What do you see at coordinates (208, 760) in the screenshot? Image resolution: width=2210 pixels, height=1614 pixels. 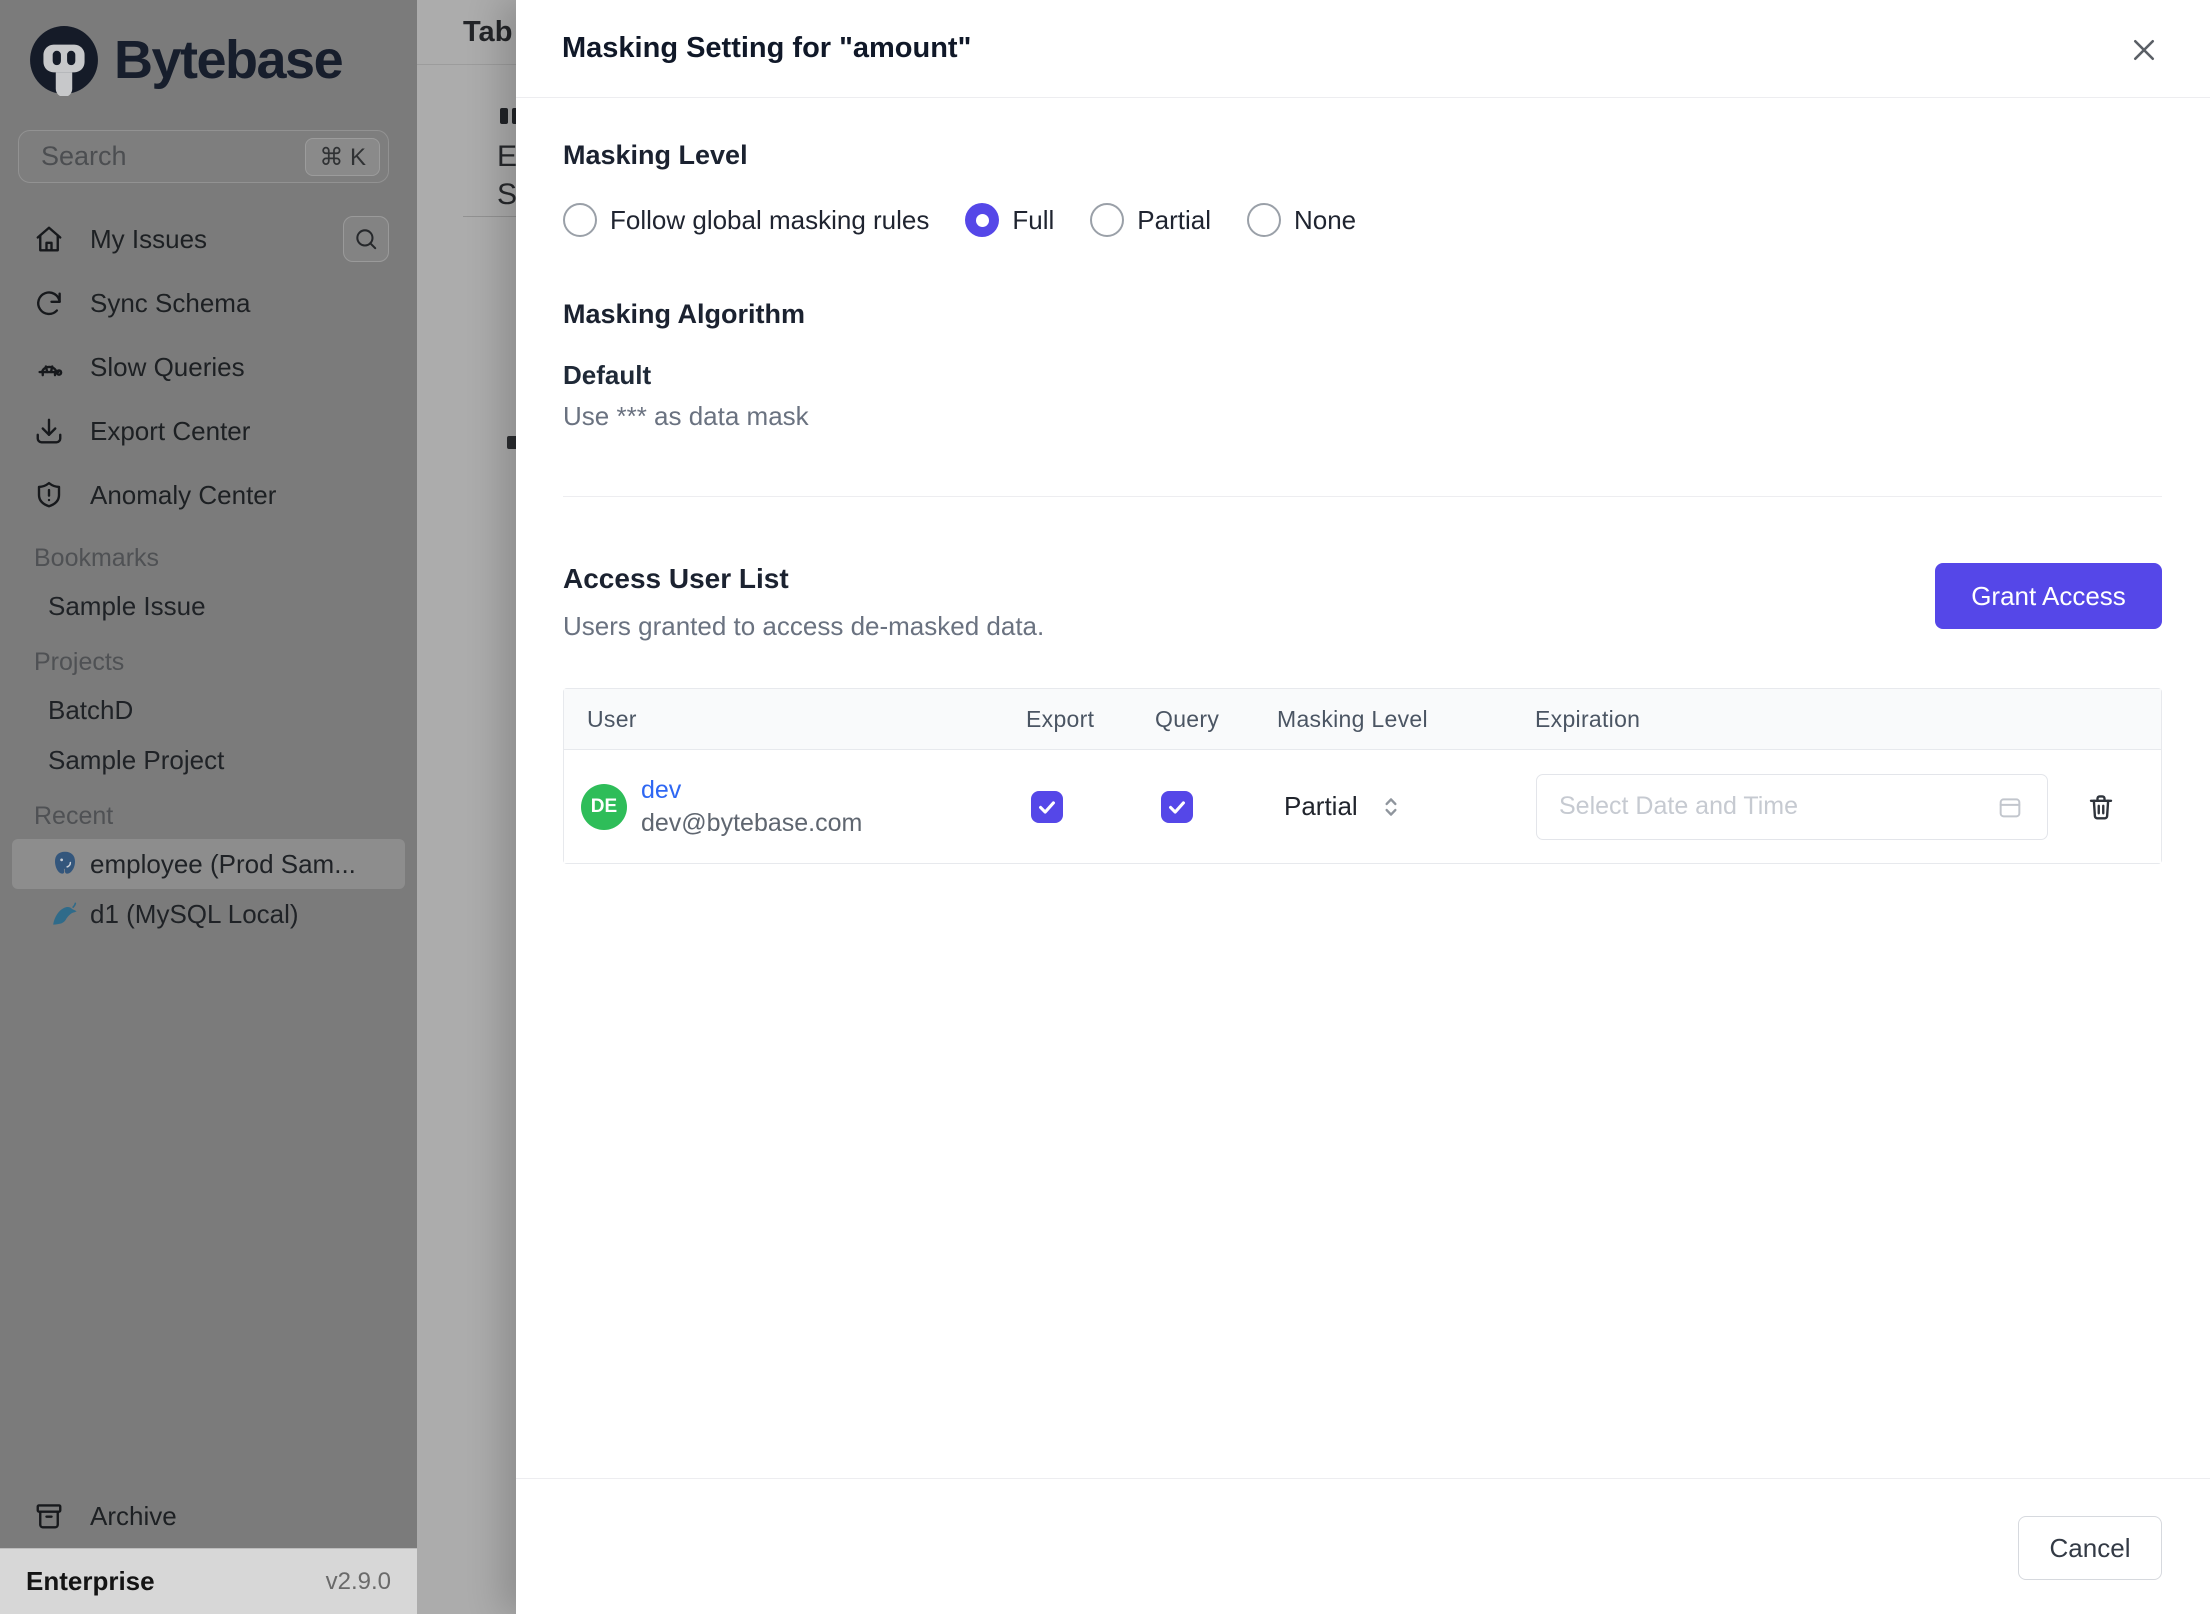 I see `sidebar-item-sample-project: Sample Project` at bounding box center [208, 760].